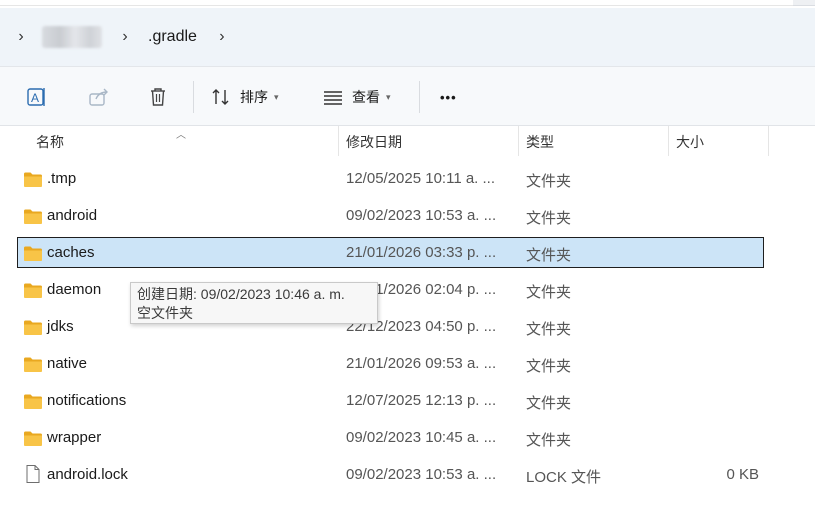 This screenshot has width=815, height=525. Describe the element at coordinates (742, 474) in the screenshot. I see `file-size: 0 KB` at that location.